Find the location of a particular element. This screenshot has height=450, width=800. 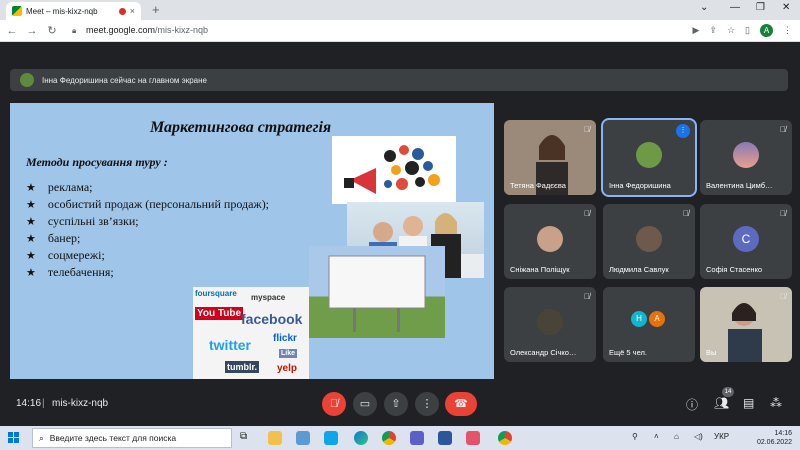

minimize-button: — is located at coordinates (735, 7).